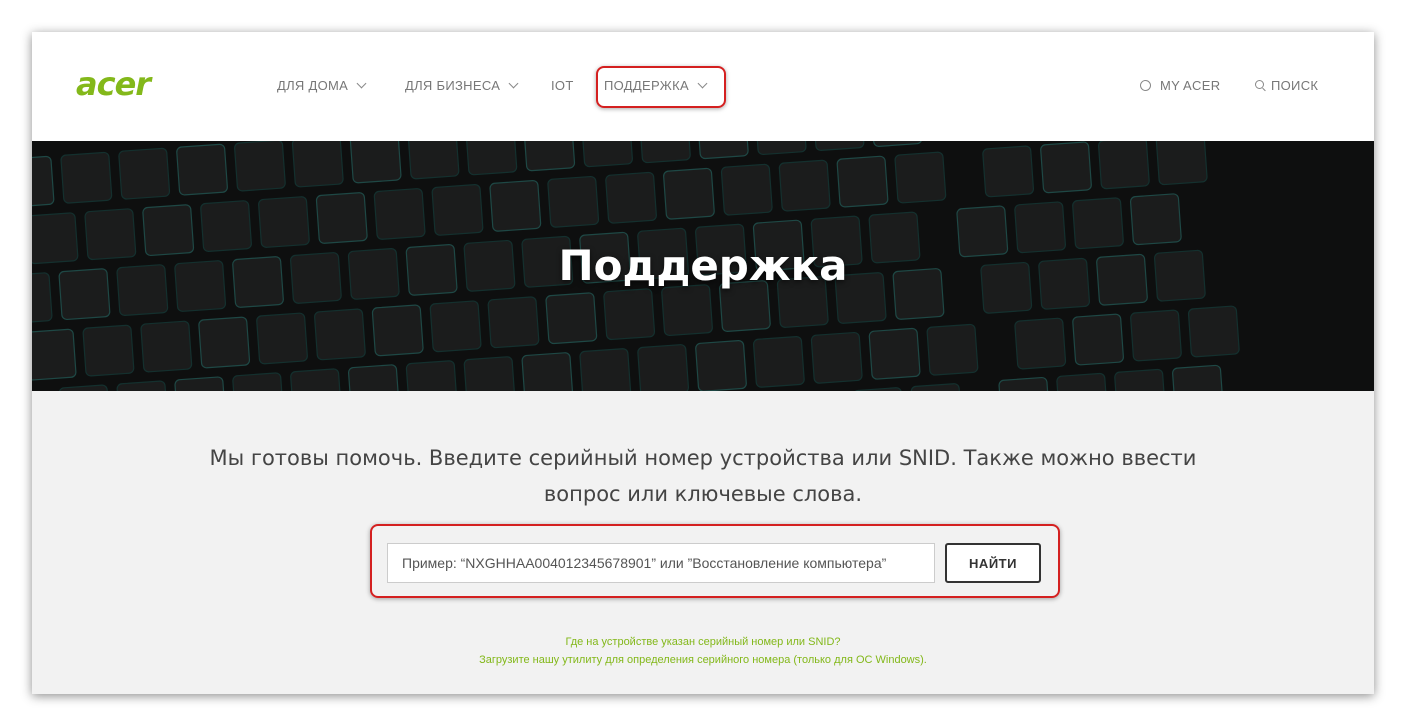 The image size is (1407, 727). What do you see at coordinates (313, 85) in the screenshot?
I see `nav-for-home-label: ДЛЯ ДОМА` at bounding box center [313, 85].